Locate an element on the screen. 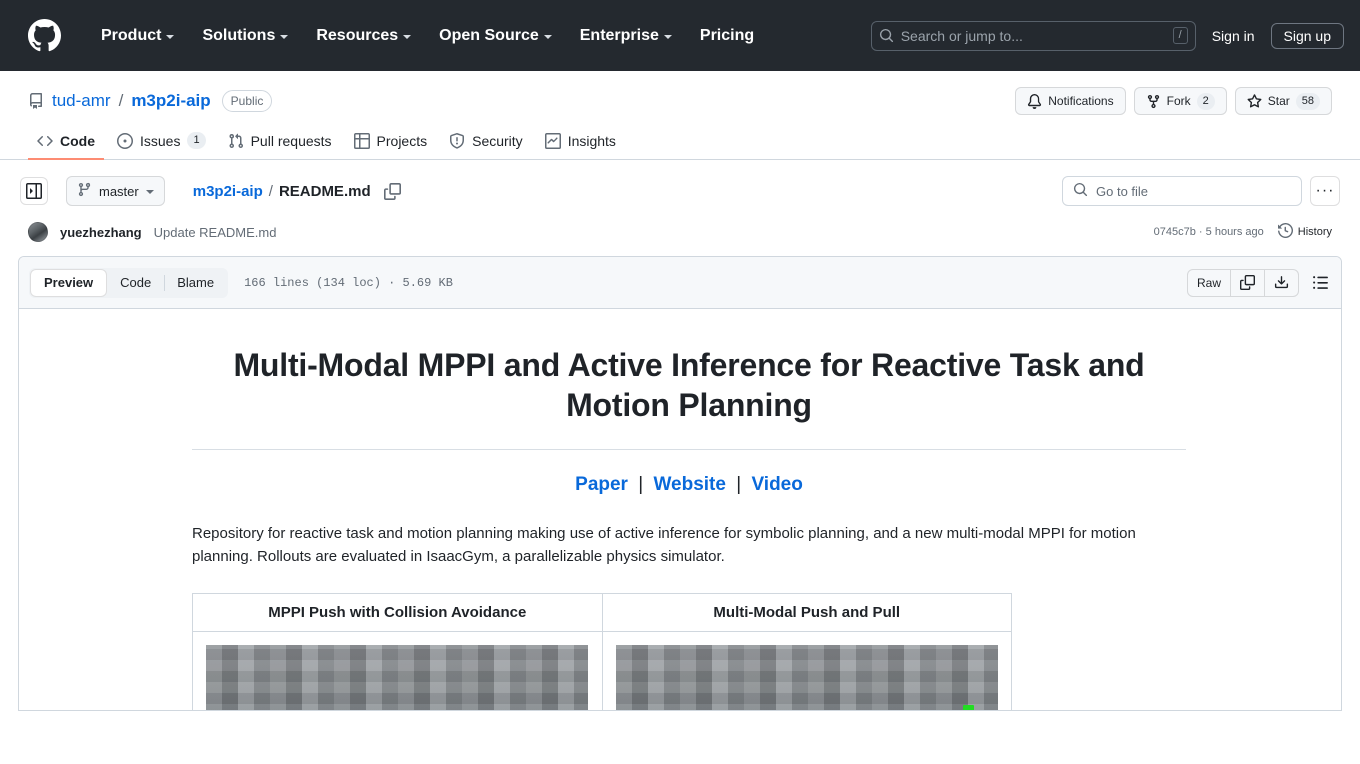 This screenshot has height=764, width=1360. view-mode-tabs: Preview Code Blame is located at coordinates (129, 282).